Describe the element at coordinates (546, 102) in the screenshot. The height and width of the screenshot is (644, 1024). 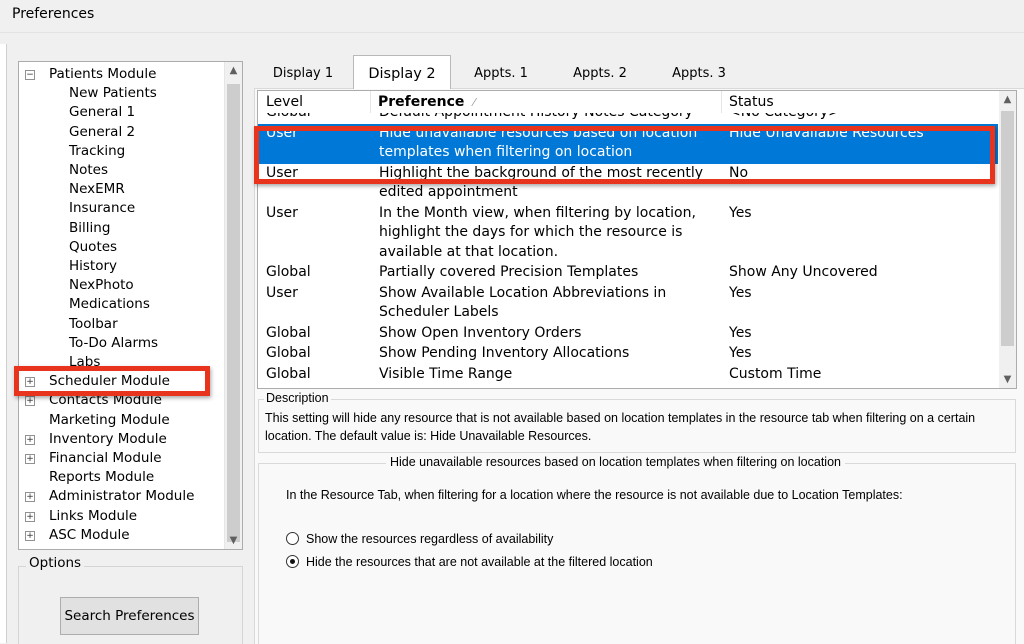
I see `column-header-preference: Preference ⁄` at that location.